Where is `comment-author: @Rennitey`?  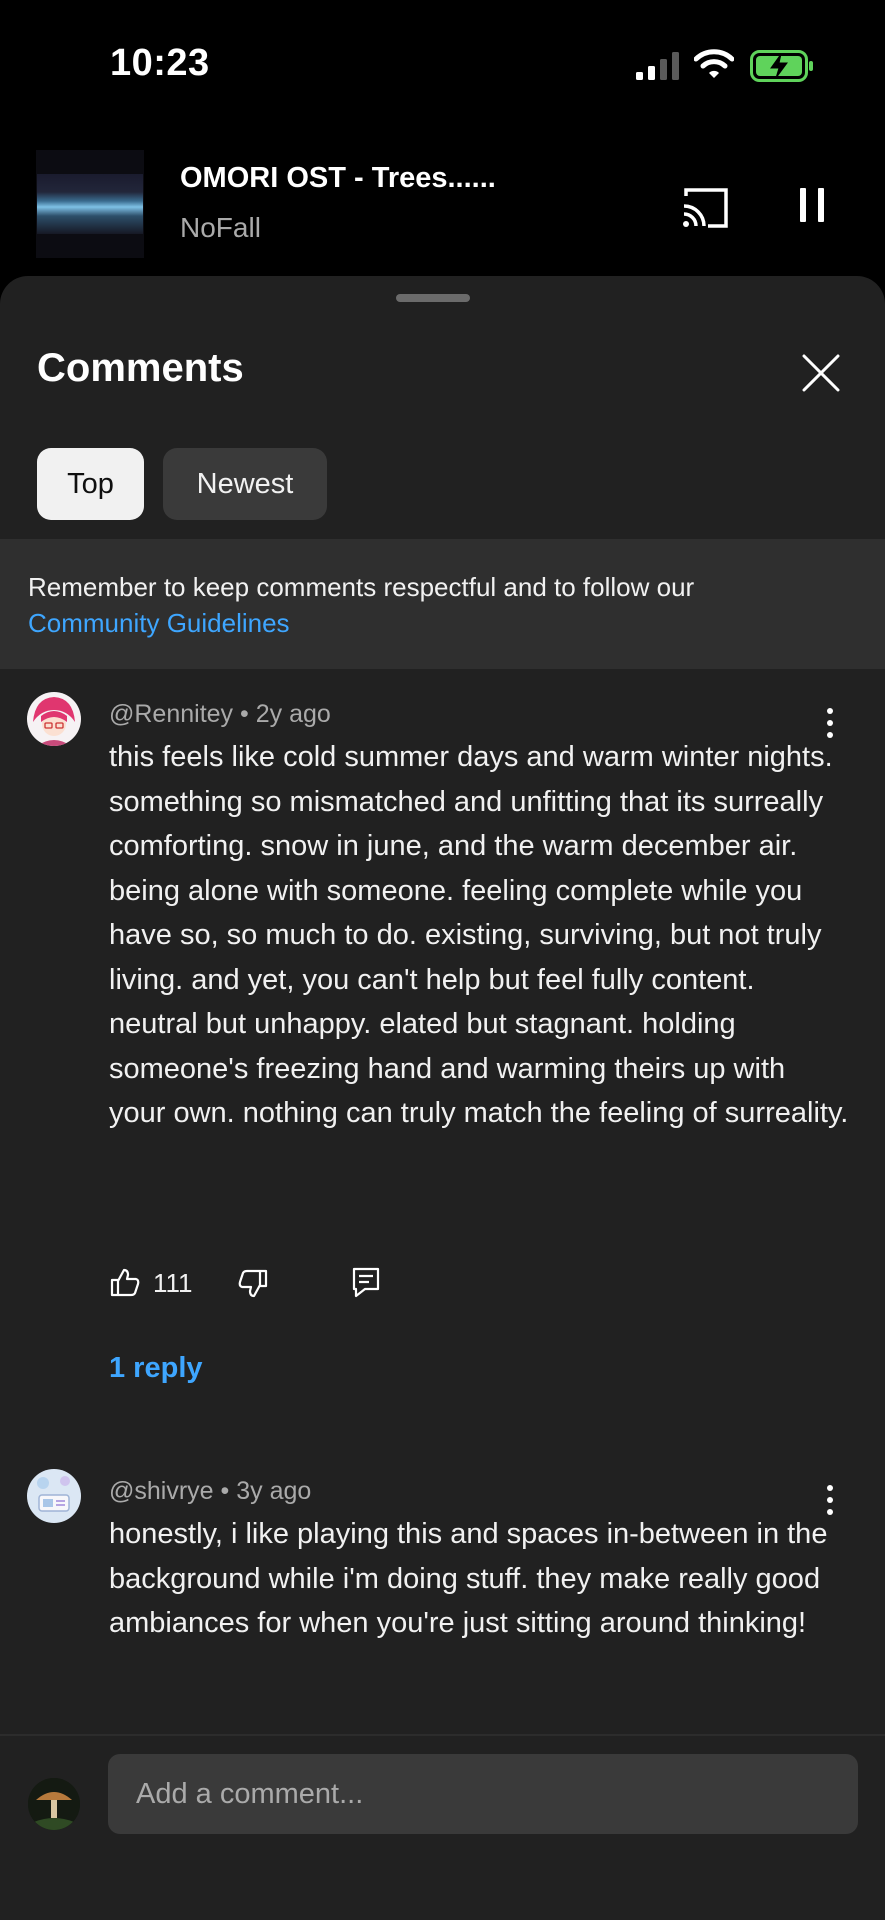 comment-author: @Rennitey is located at coordinates (171, 714).